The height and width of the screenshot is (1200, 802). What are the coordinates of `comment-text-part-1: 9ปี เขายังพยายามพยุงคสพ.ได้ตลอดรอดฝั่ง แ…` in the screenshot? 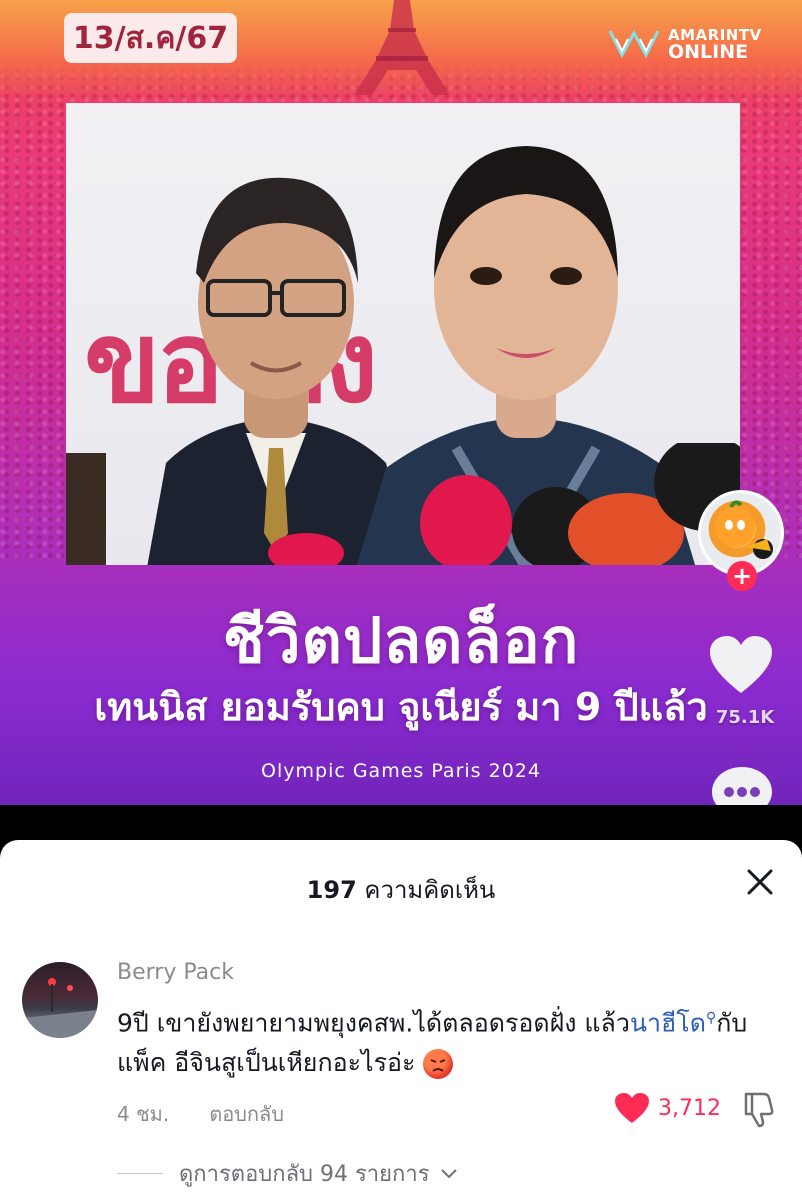 It's located at (373, 1023).